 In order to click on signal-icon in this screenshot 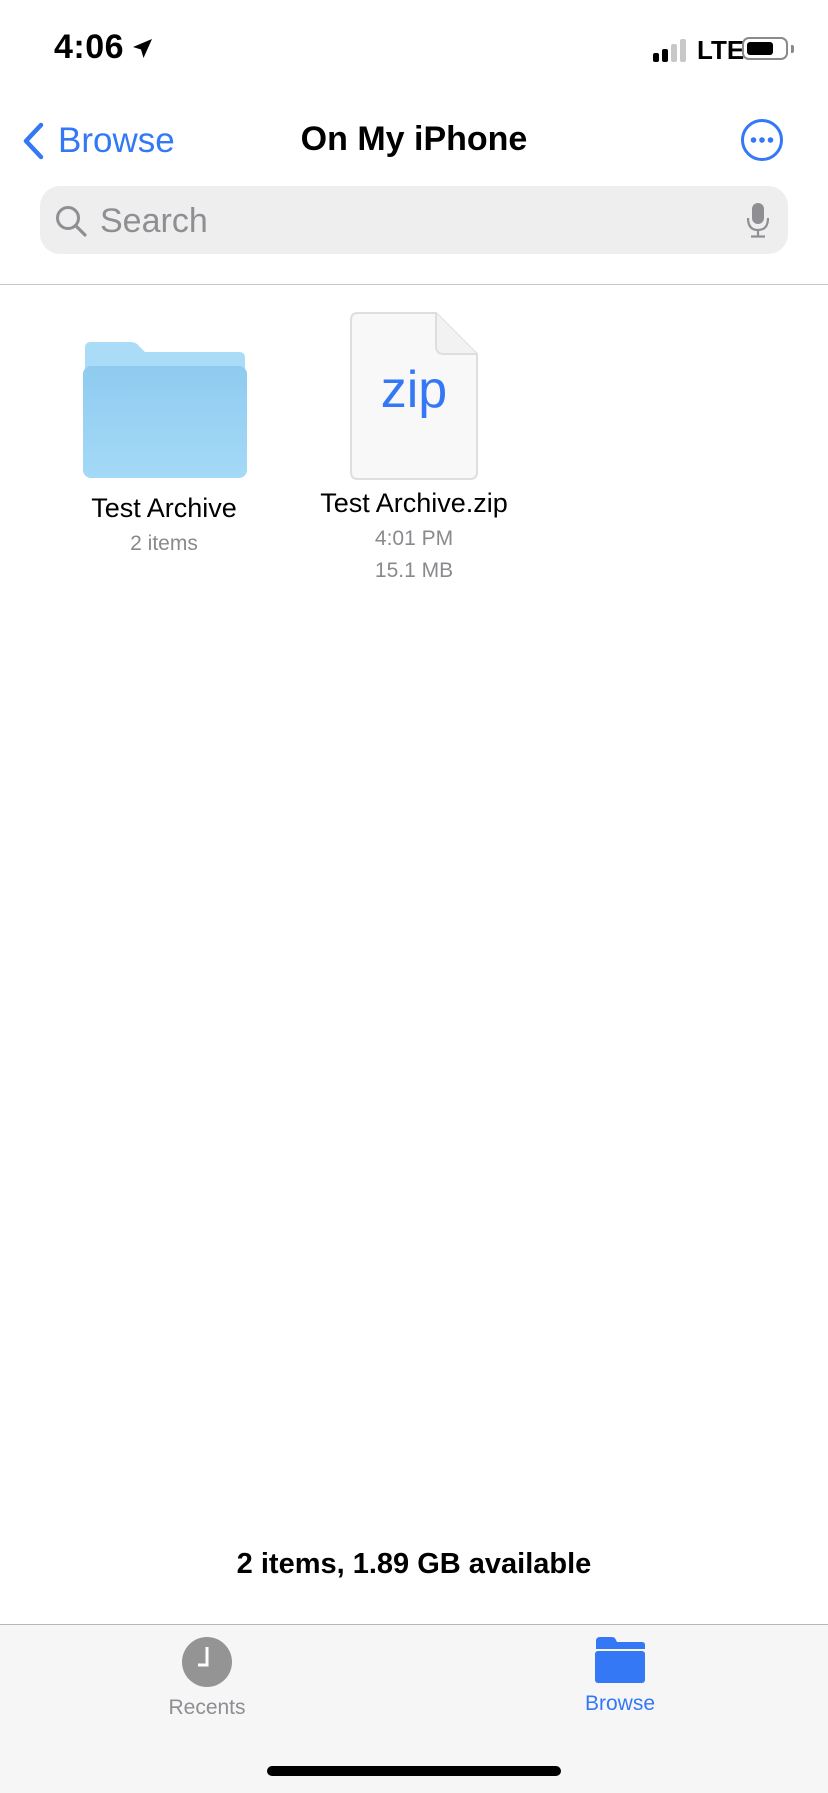, I will do `click(671, 50)`.